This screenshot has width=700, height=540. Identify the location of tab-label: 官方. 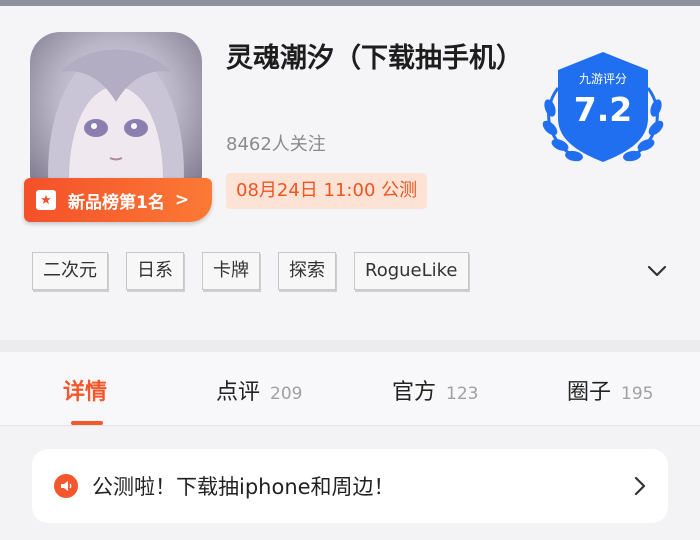
(414, 392).